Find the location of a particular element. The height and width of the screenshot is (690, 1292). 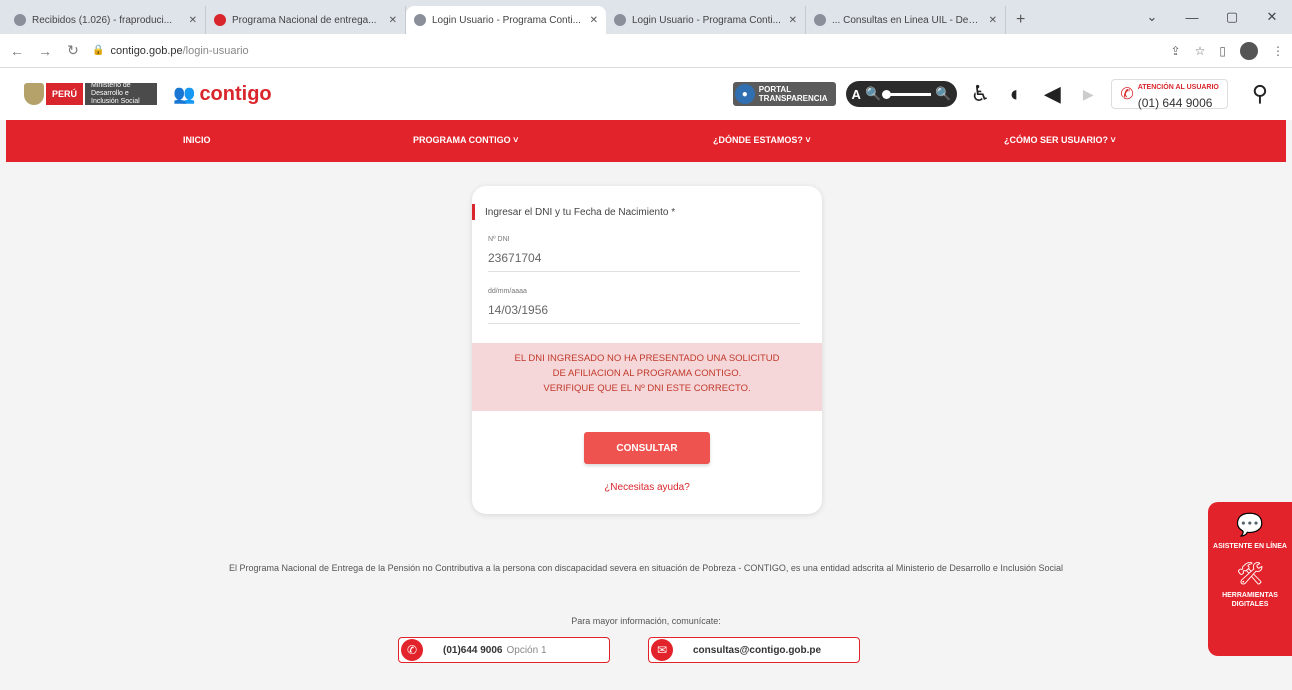

mail-icon: ✉ is located at coordinates (662, 650).